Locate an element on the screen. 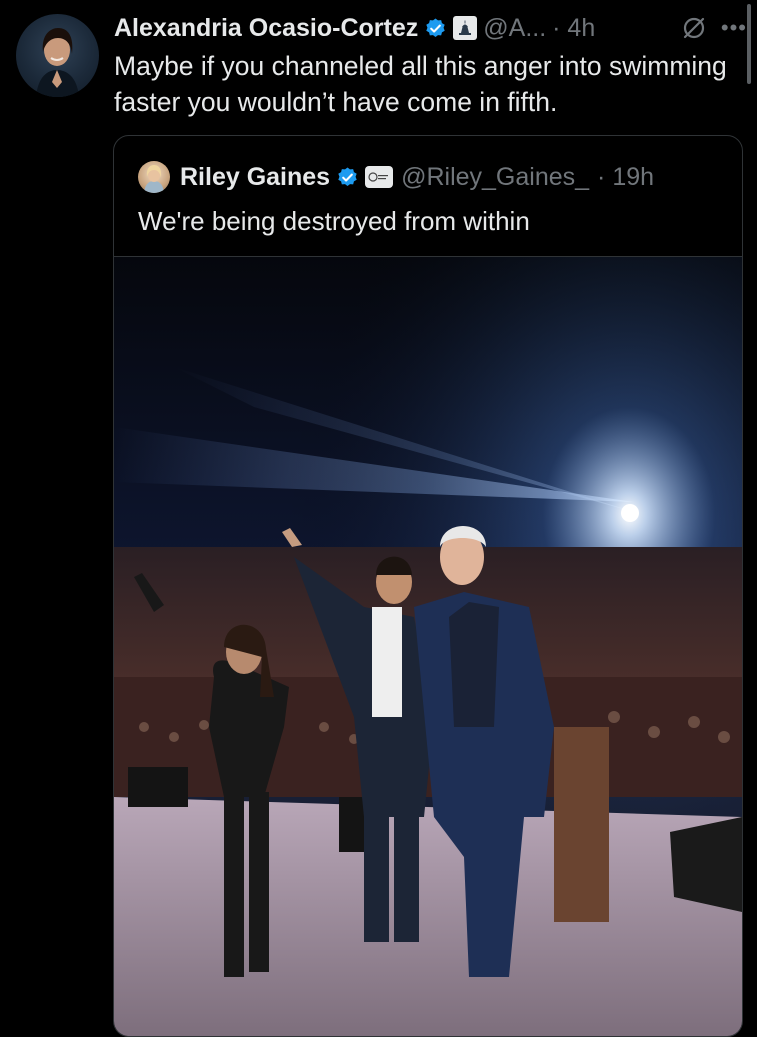 Image resolution: width=757 pixels, height=1037 pixels. quote-header: Riley Gaines @Riley_Gaines_ · 19h is located at coordinates (396, 177).